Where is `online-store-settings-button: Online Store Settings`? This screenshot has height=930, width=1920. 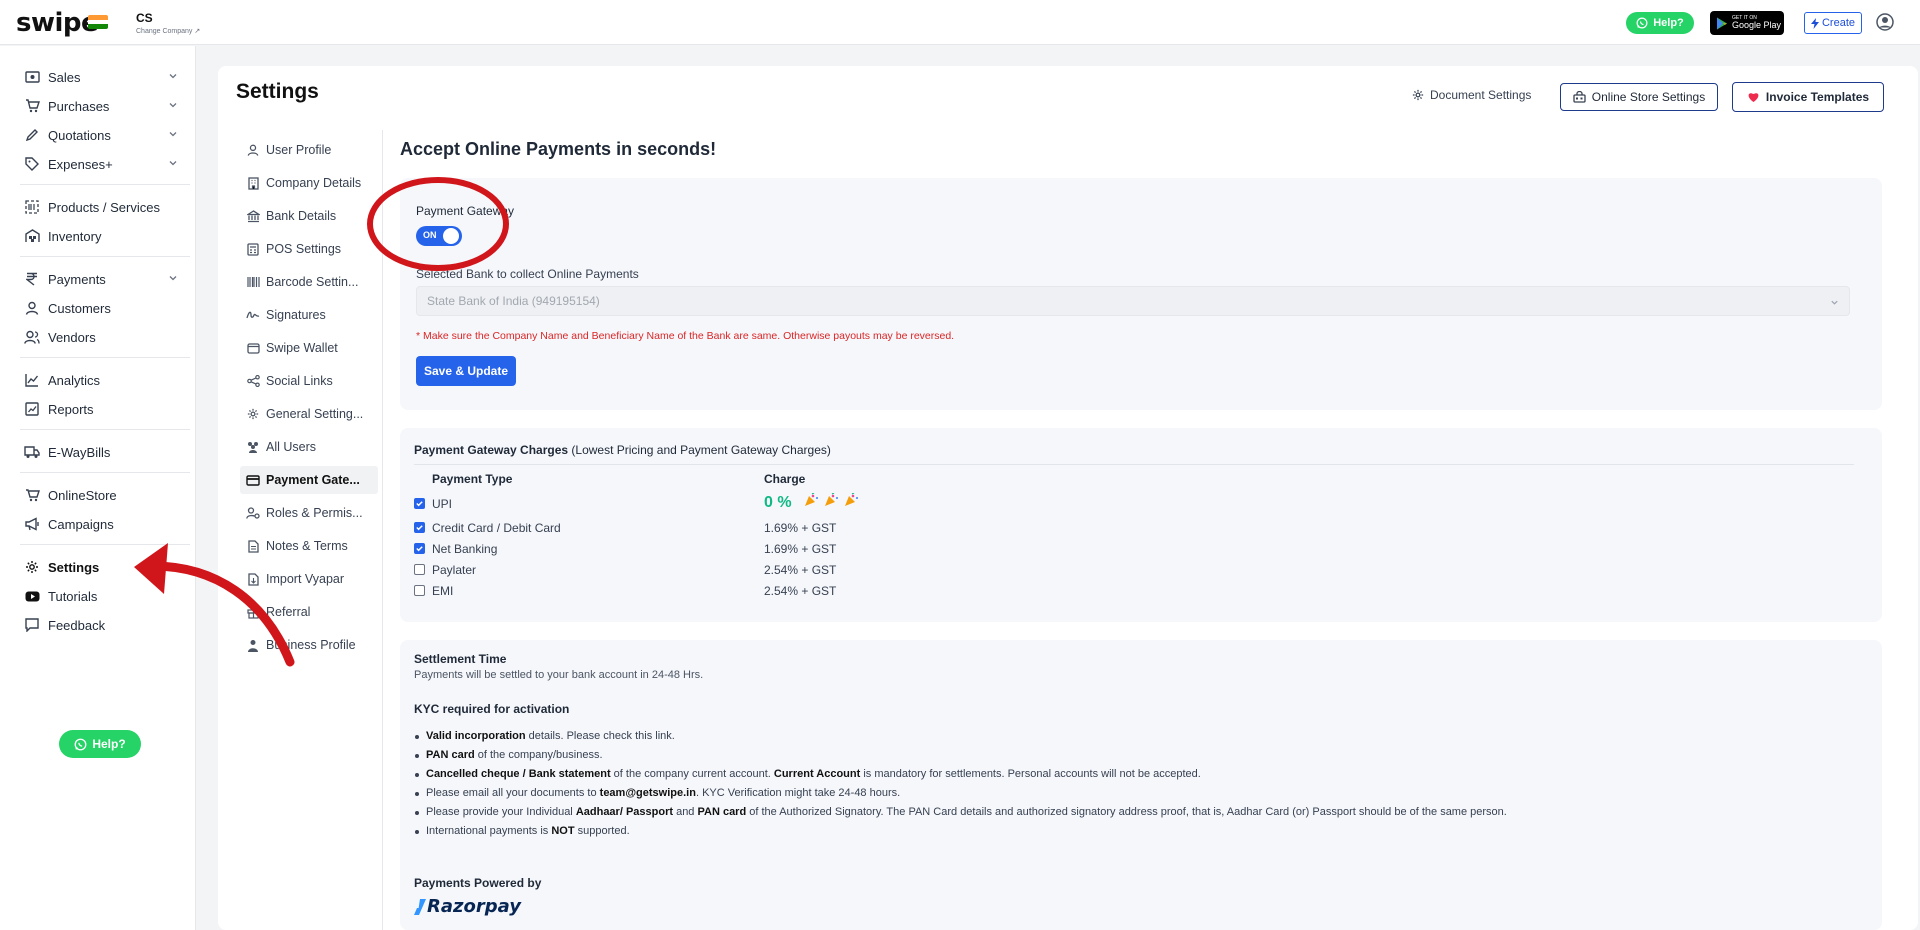
online-store-settings-button: Online Store Settings is located at coordinates (1639, 97).